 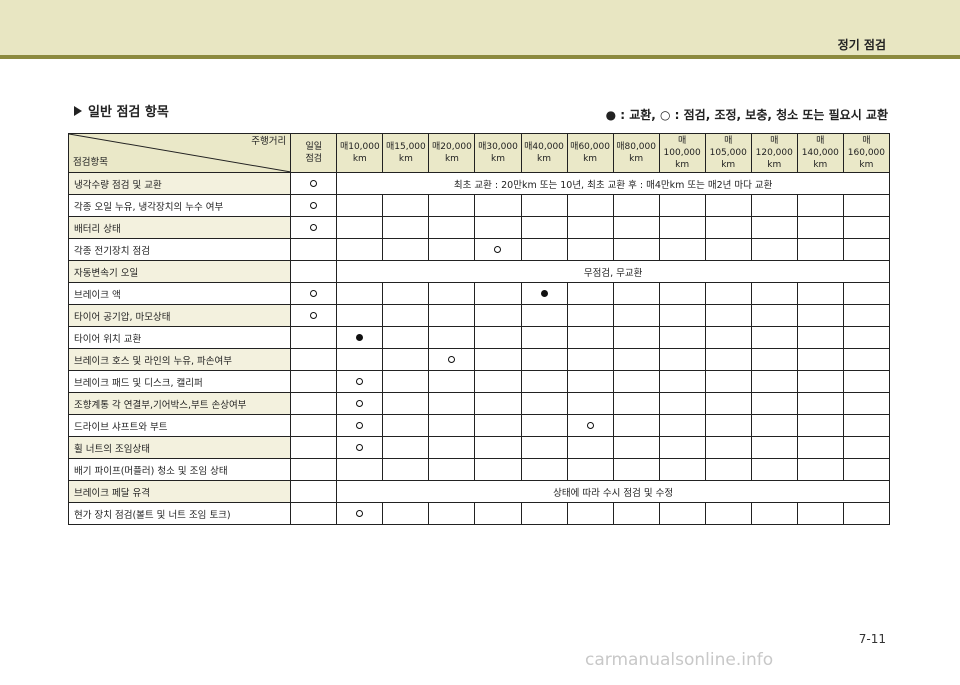 What do you see at coordinates (406, 153) in the screenshot?
I see `column-header: 매15,000 km` at bounding box center [406, 153].